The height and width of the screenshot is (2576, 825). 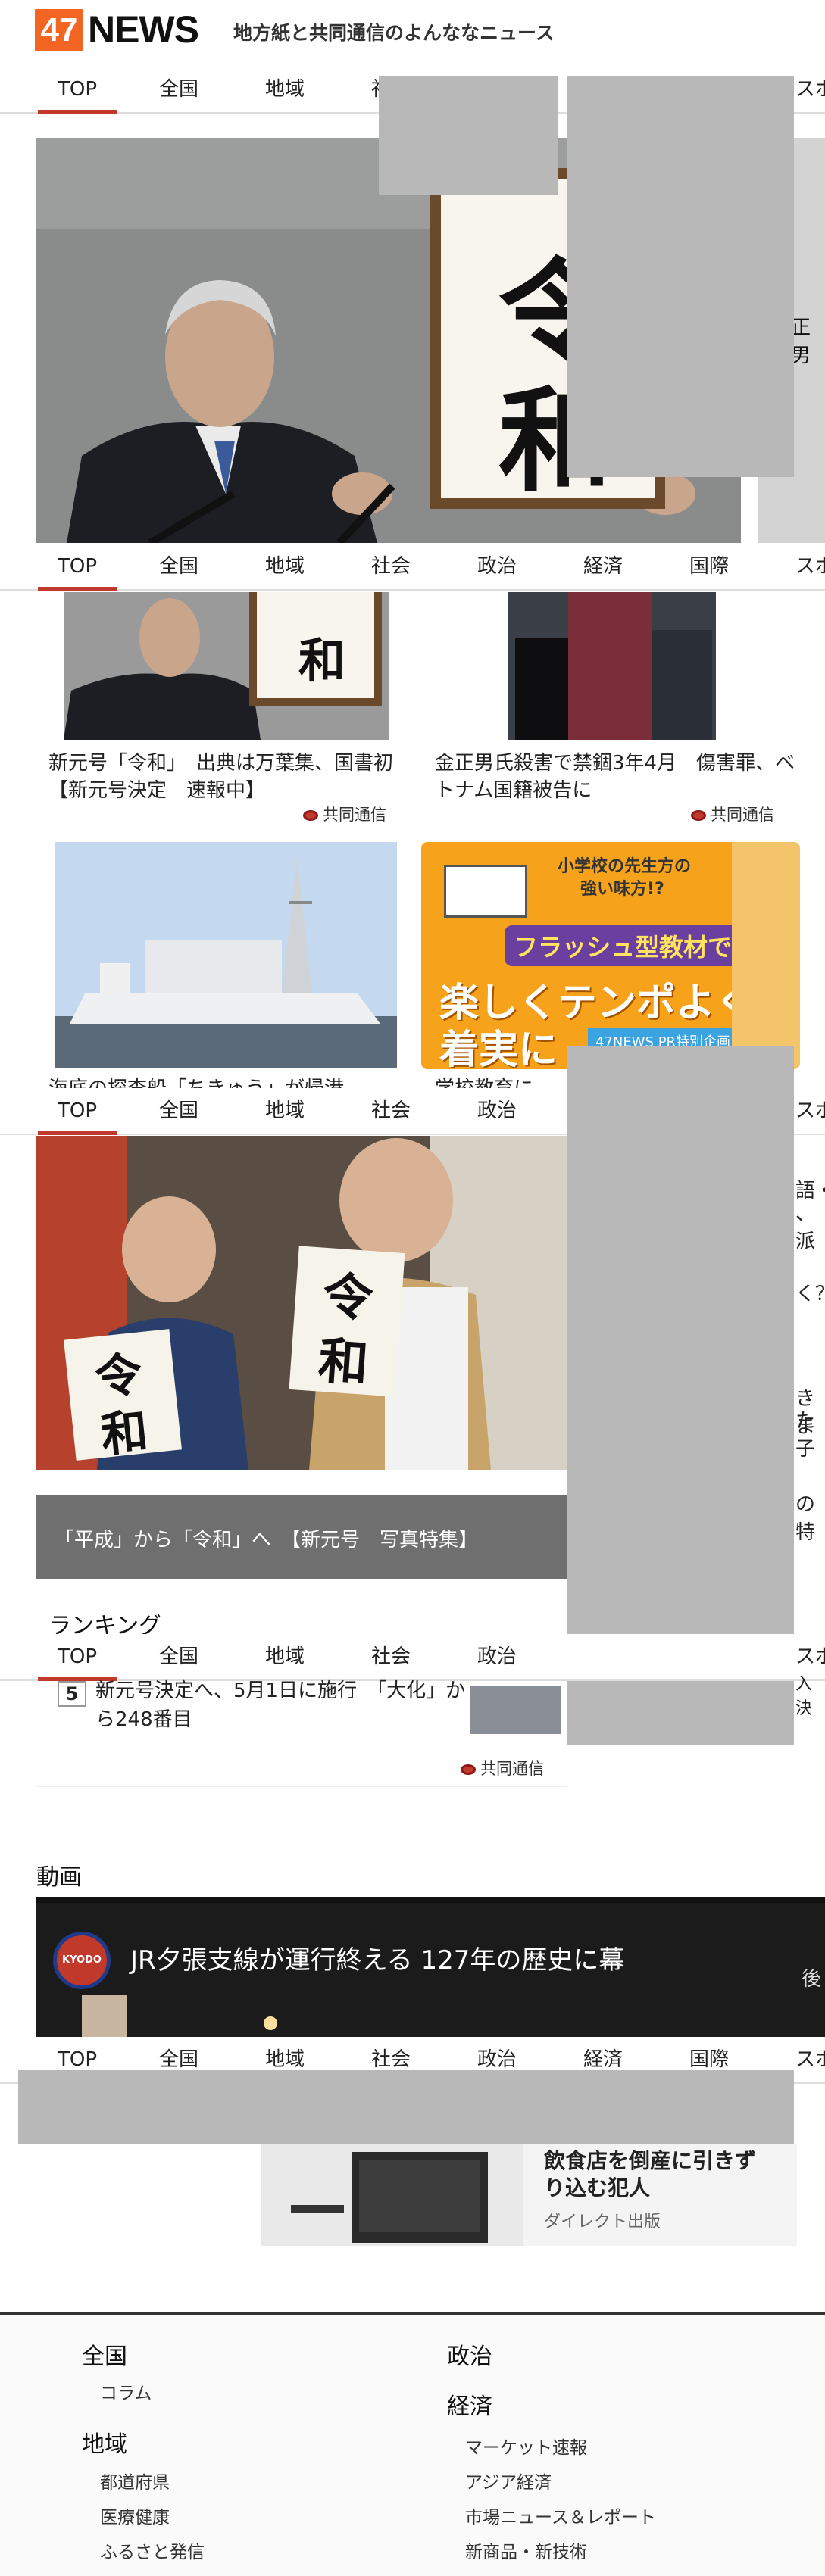 I want to click on ranking-item-thumbnail, so click(x=515, y=1710).